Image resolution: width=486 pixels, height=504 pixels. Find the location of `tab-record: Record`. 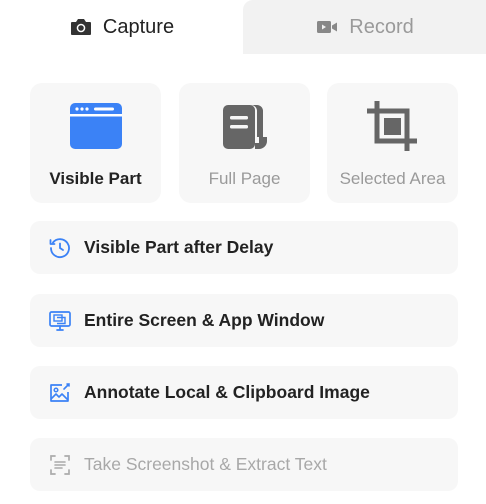

tab-record: Record is located at coordinates (364, 27).